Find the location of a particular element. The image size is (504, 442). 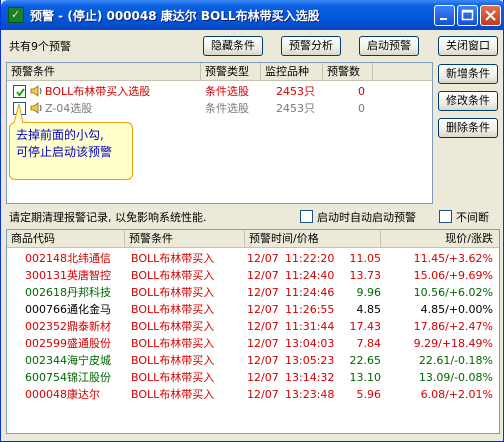

record-code: 002352鼎泰新材 is located at coordinates (68, 326).